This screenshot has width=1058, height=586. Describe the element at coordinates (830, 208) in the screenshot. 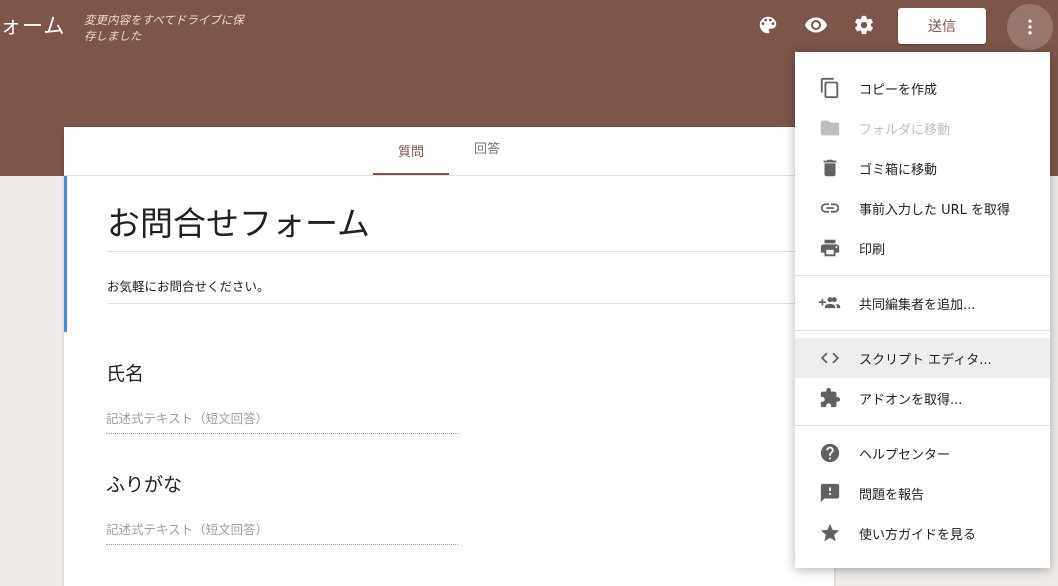

I see `link-icon` at that location.